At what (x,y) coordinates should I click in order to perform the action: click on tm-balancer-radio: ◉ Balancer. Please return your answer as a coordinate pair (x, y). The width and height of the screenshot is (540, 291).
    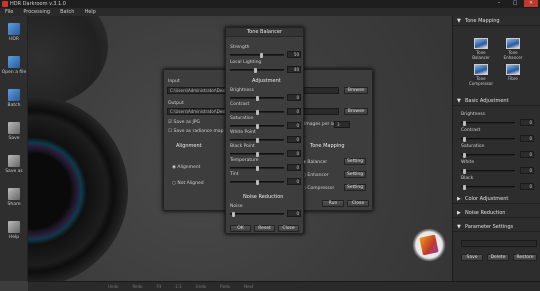
    Looking at the image, I should click on (314, 162).